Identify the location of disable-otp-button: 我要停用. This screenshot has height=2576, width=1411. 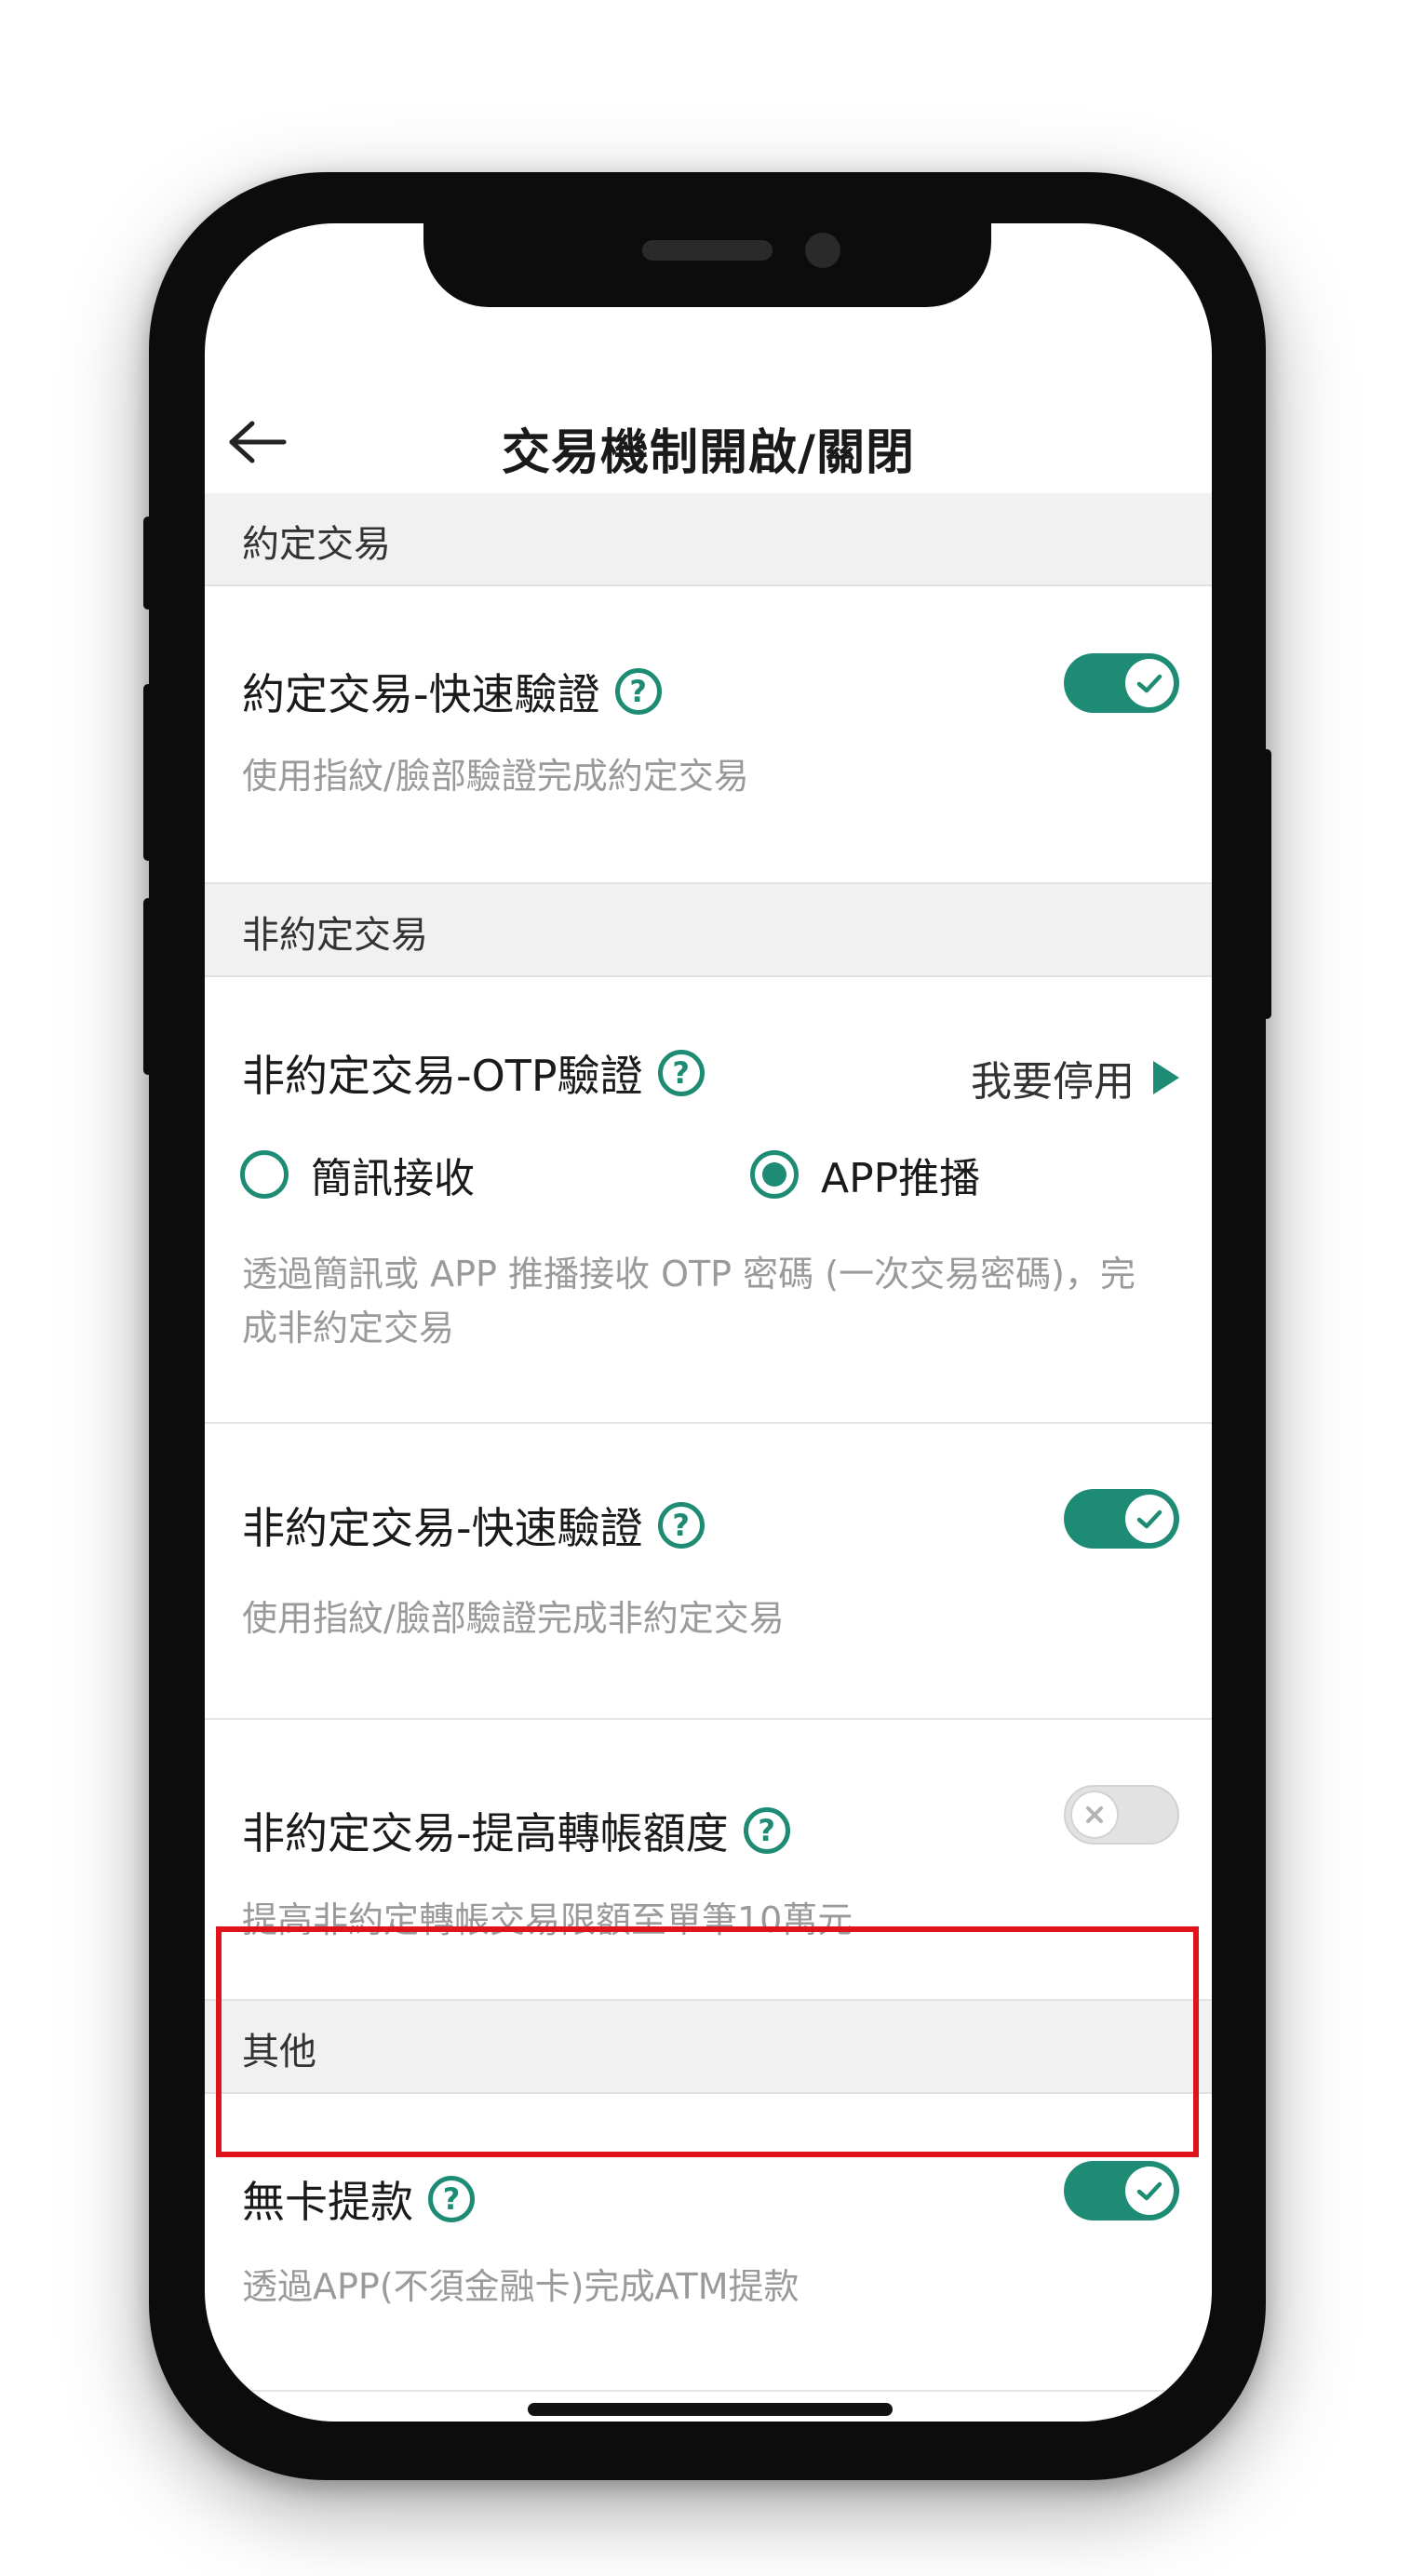
(1075, 1077).